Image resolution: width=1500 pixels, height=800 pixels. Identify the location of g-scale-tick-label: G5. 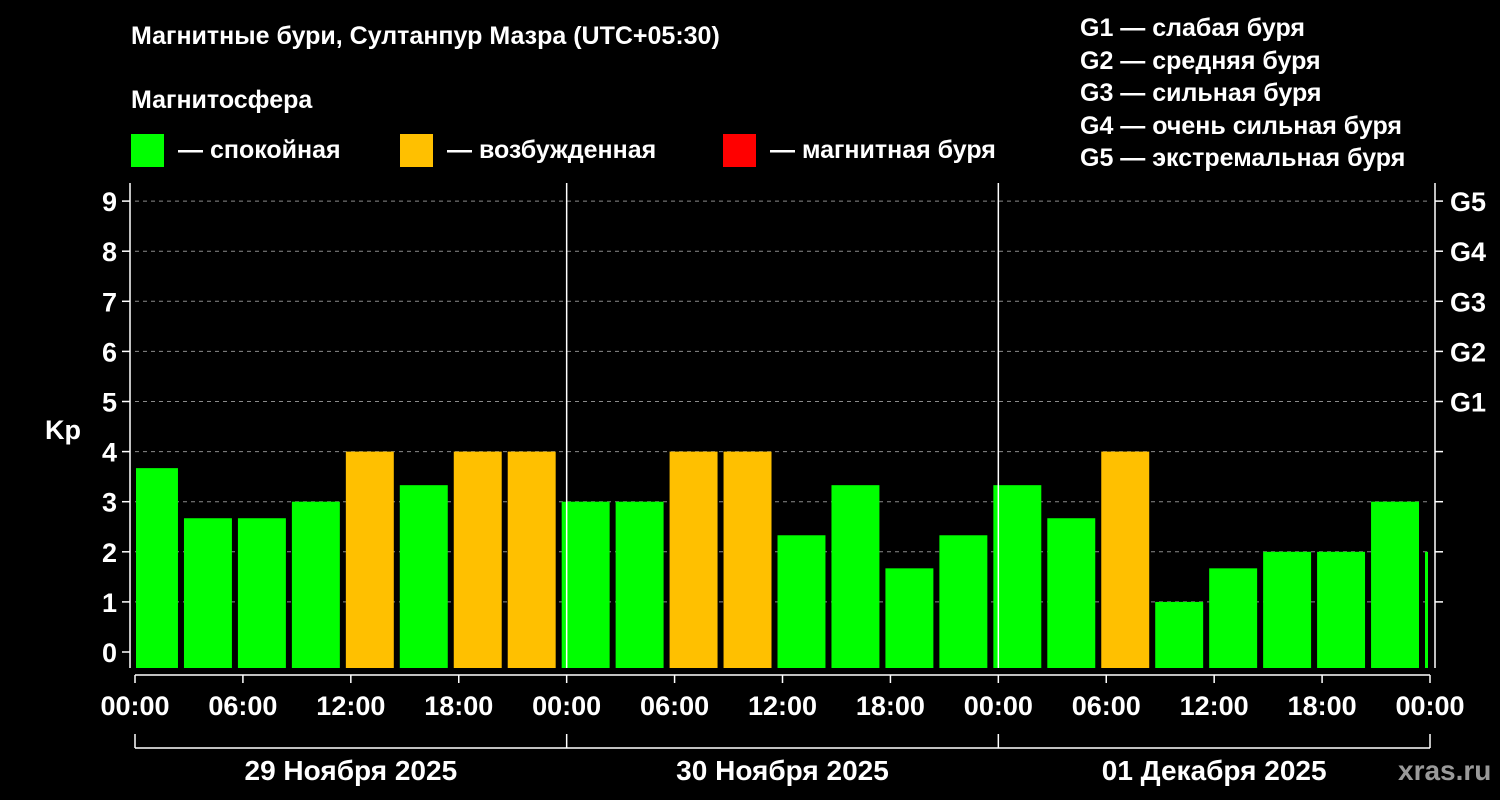
(1468, 202).